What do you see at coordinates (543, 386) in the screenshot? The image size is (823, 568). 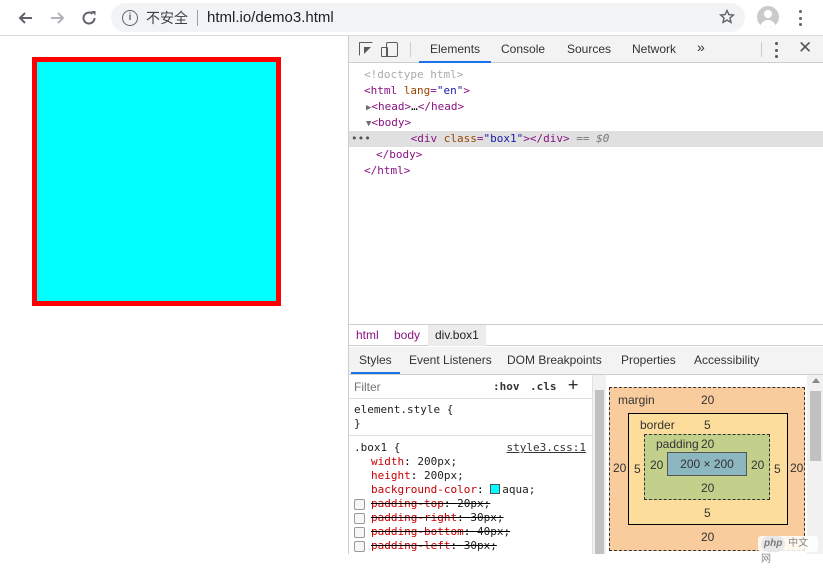 I see `class-toggle-button: .cls` at bounding box center [543, 386].